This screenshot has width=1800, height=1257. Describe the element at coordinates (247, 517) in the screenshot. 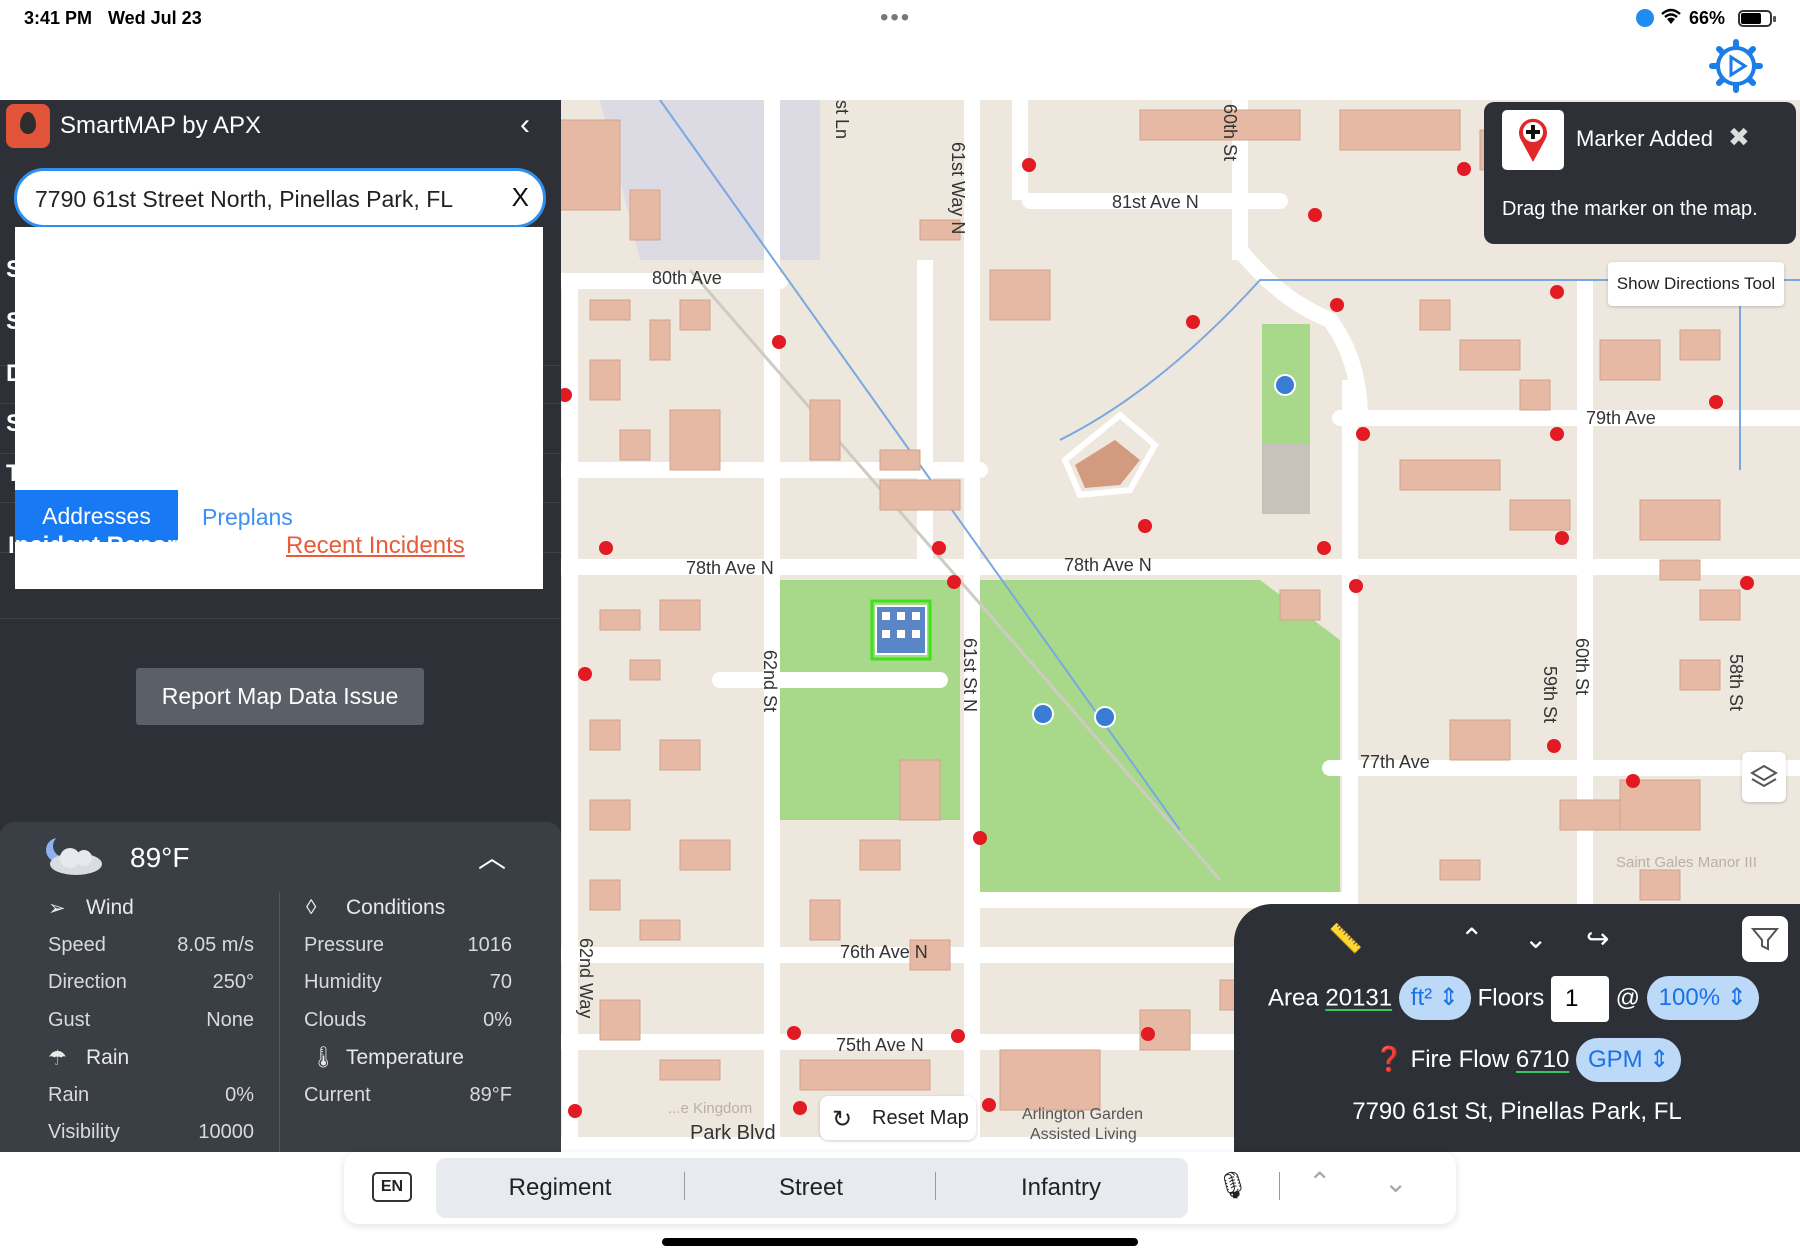

I see `tab-preplans: Preplans` at that location.